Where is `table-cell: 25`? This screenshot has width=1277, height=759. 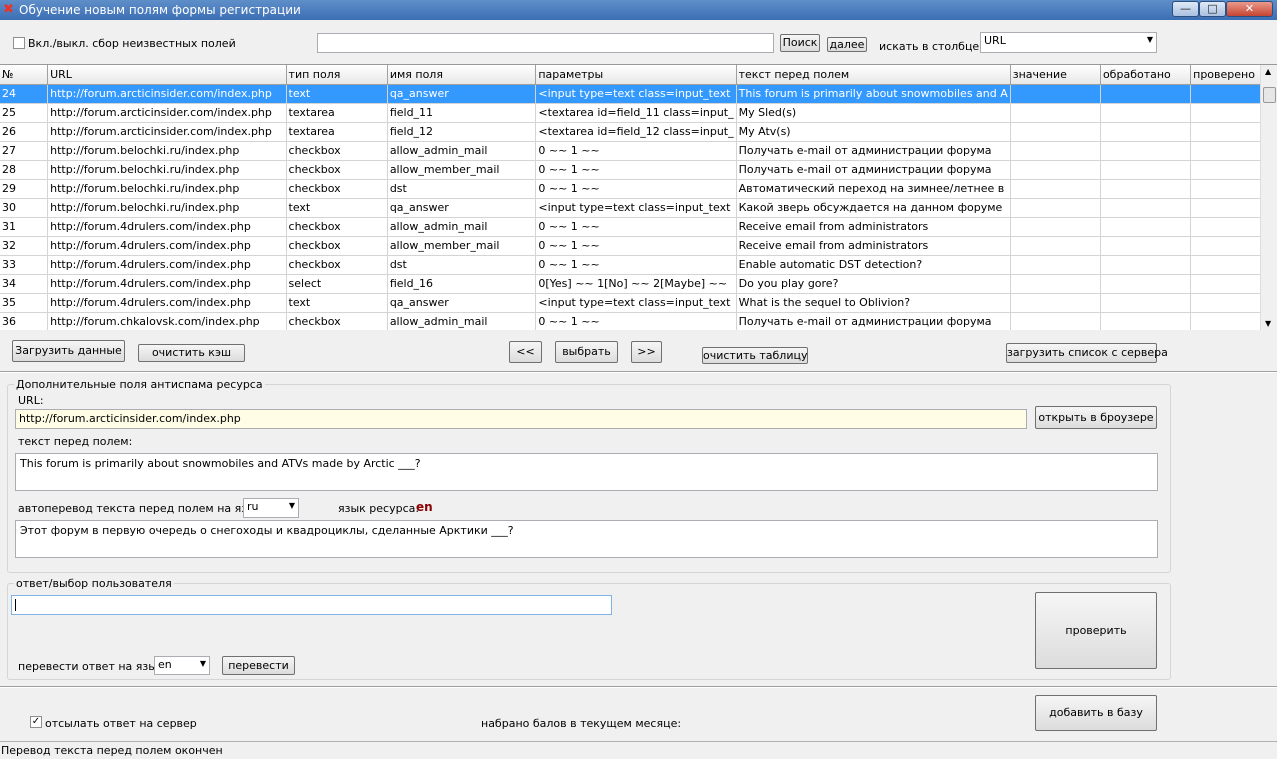 table-cell: 25 is located at coordinates (24, 113).